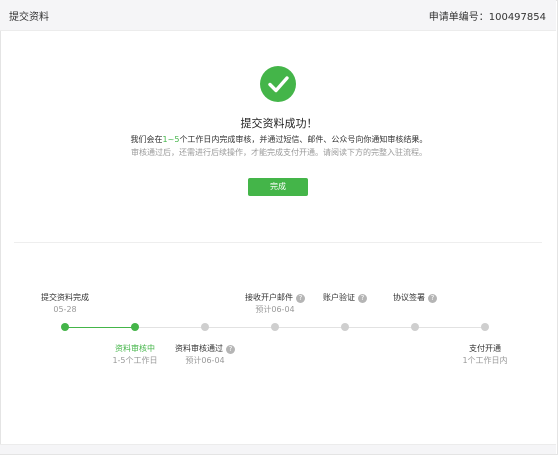 Image resolution: width=558 pixels, height=455 pixels. What do you see at coordinates (65, 327) in the screenshot?
I see `step-dot-submit` at bounding box center [65, 327].